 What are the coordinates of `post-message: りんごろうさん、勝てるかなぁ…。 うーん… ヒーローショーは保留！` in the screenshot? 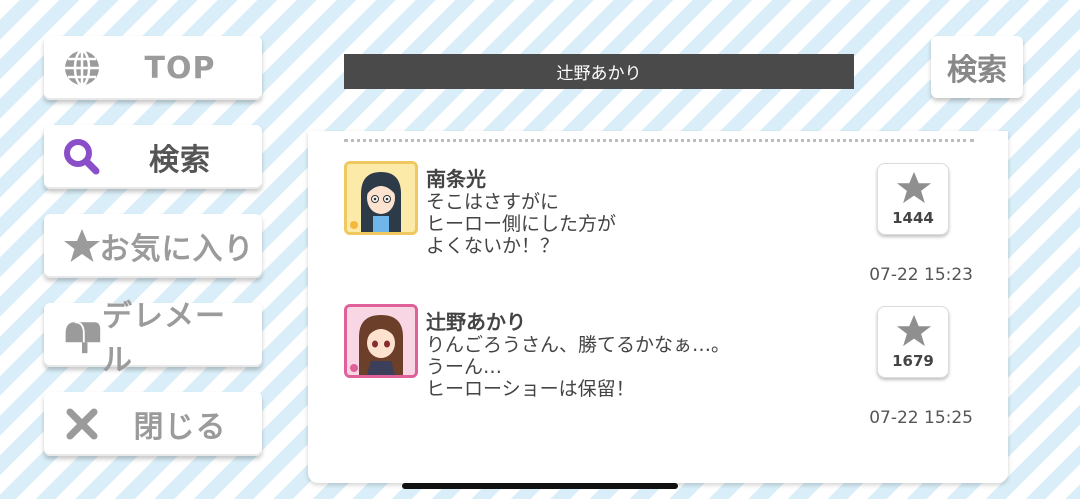 It's located at (578, 367).